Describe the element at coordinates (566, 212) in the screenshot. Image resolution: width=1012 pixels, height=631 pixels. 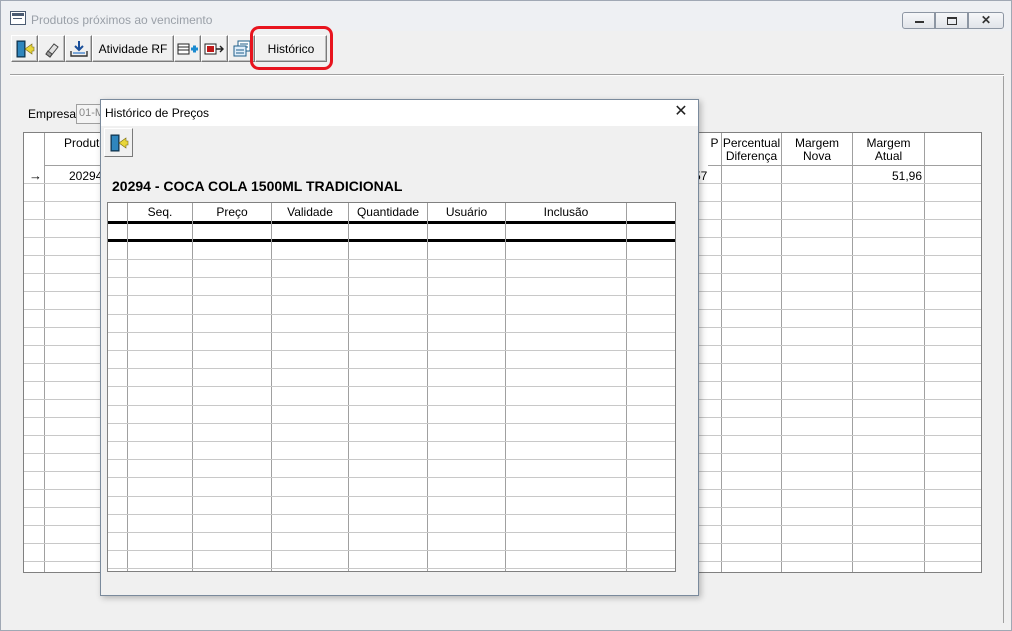
I see `col-inclusao: Inclusão` at that location.